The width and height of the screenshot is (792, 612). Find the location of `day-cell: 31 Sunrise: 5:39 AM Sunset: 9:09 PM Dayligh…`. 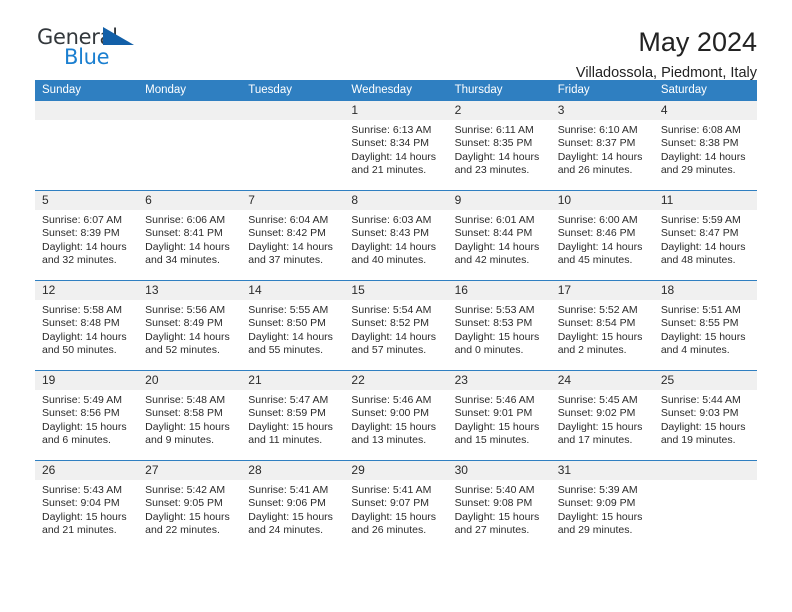

day-cell: 31 Sunrise: 5:39 AM Sunset: 9:09 PM Dayligh… is located at coordinates (602, 505).